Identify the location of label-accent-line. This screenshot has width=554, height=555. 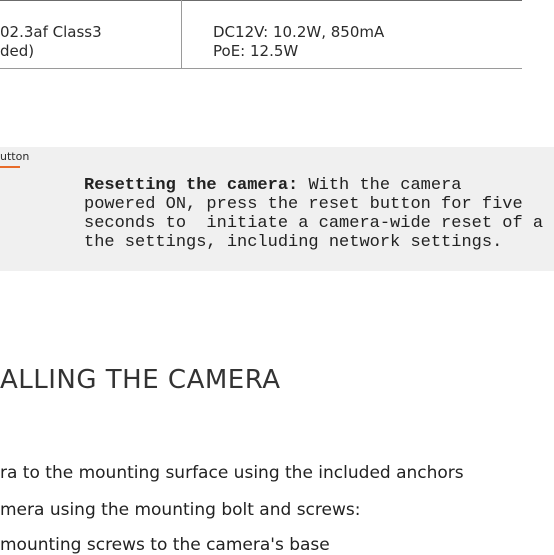
(10, 167).